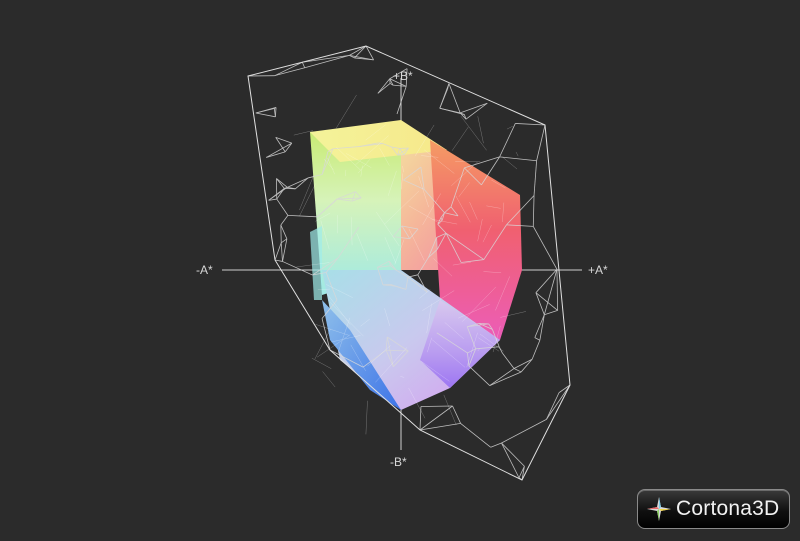  Describe the element at coordinates (398, 462) in the screenshot. I see `axis-label-minus-b: -B*` at that location.